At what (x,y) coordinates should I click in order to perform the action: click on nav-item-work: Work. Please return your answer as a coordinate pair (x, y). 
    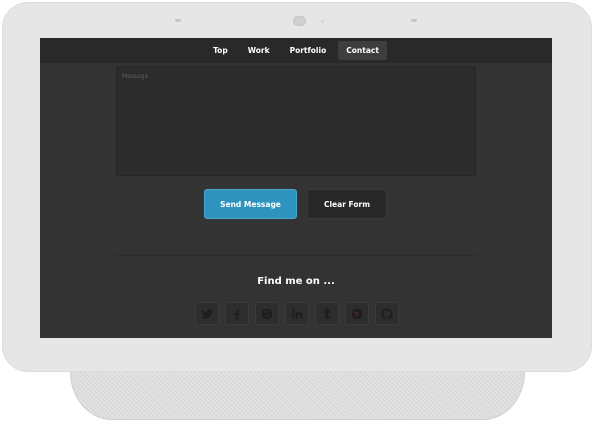
    Looking at the image, I should click on (259, 50).